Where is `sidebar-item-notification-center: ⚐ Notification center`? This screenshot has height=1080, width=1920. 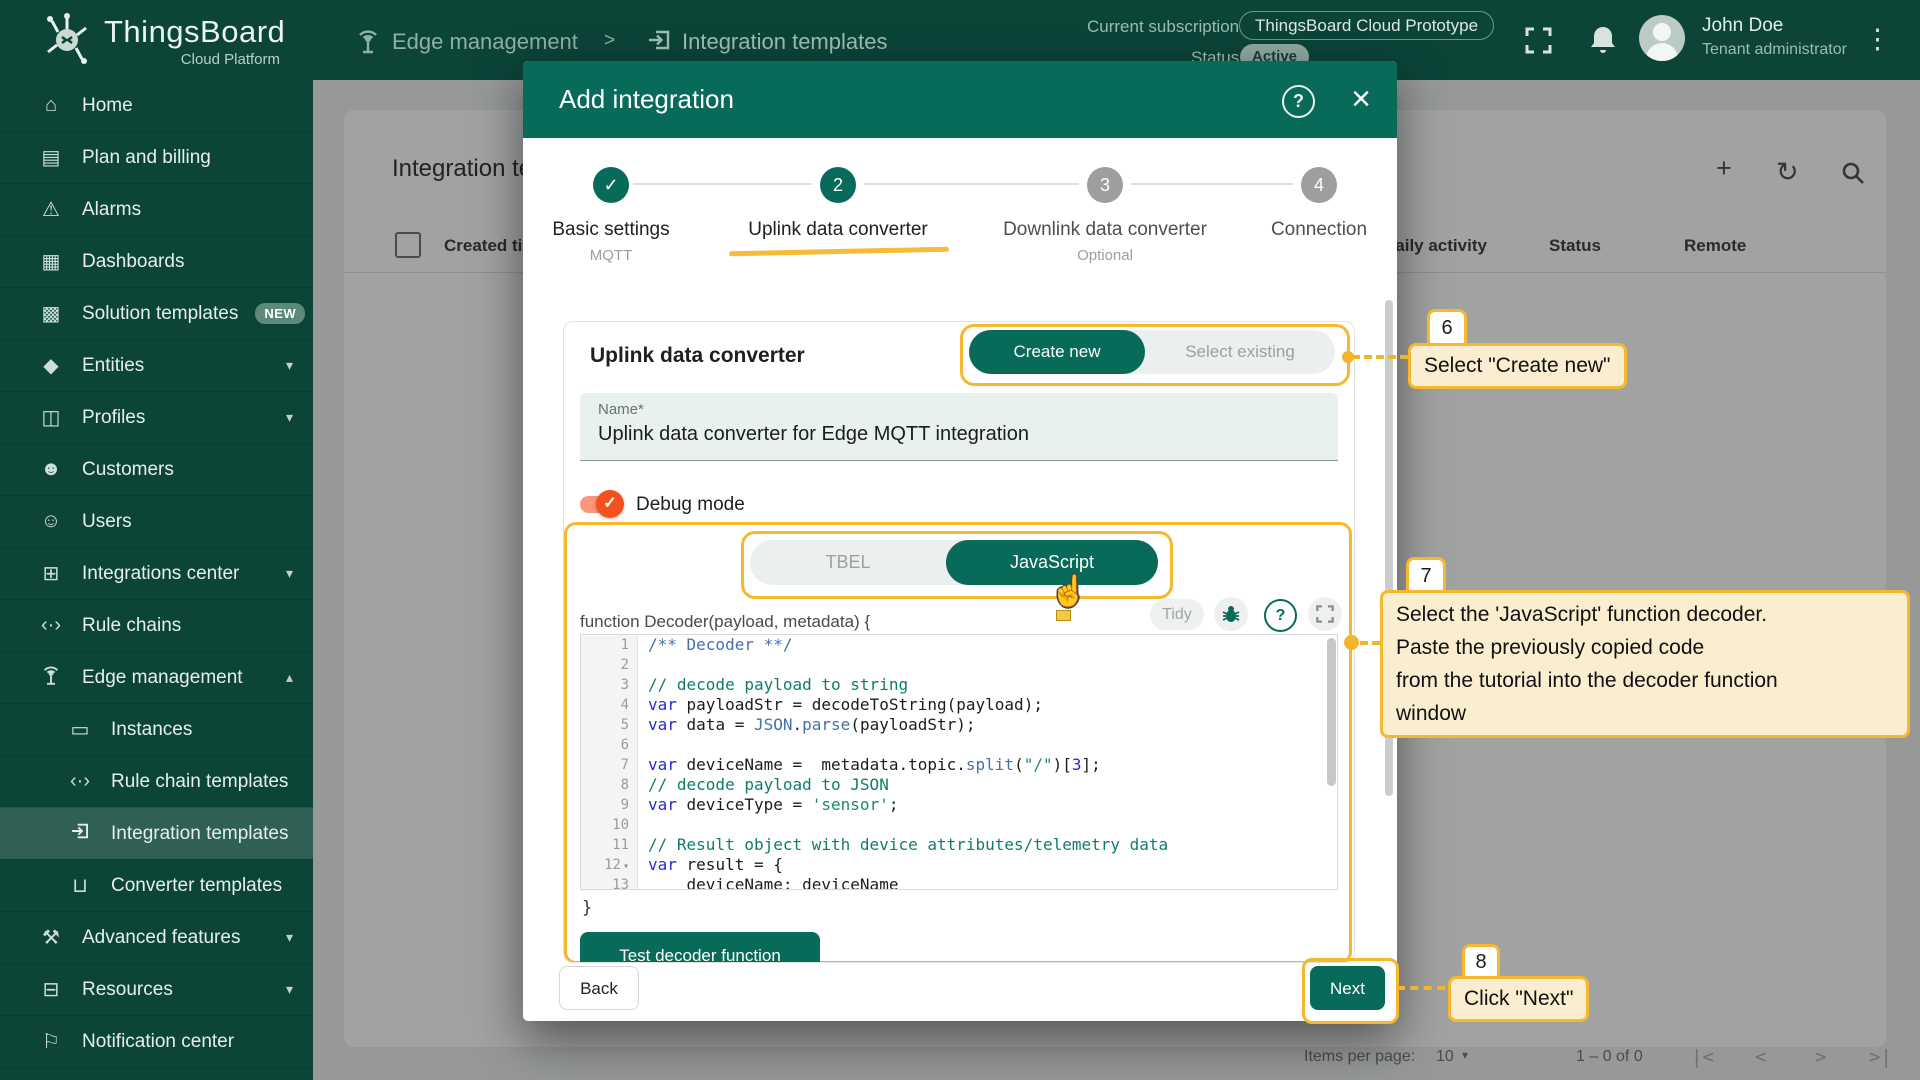
sidebar-item-notification-center: ⚐ Notification center is located at coordinates (156, 1041).